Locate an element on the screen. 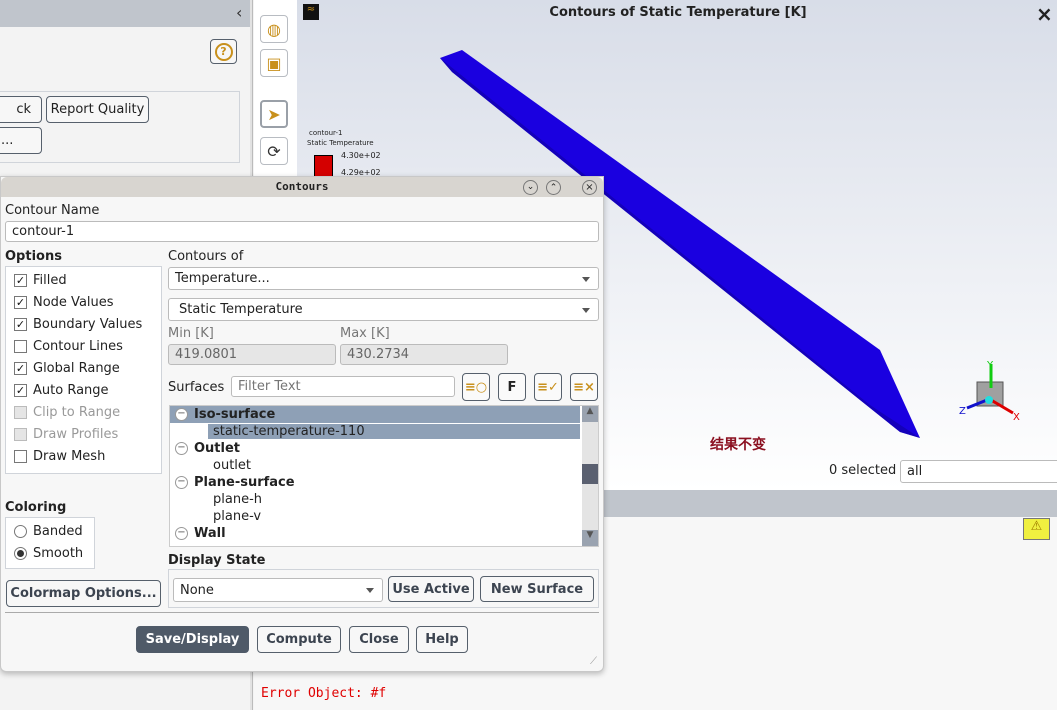 This screenshot has height=710, width=1057. option-global-range: ✓ Global Range is located at coordinates (67, 368).